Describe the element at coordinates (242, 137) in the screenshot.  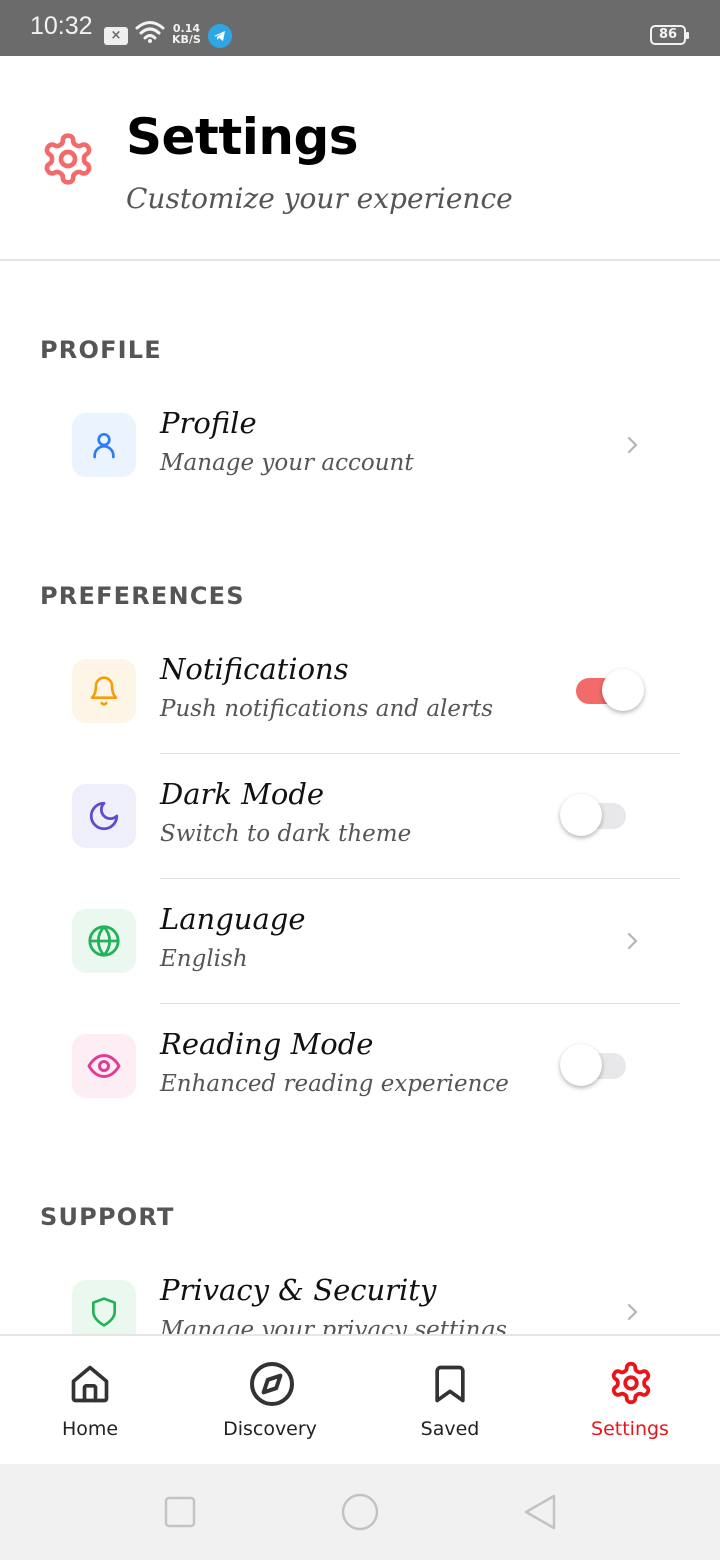
I see `page-title: Settings` at that location.